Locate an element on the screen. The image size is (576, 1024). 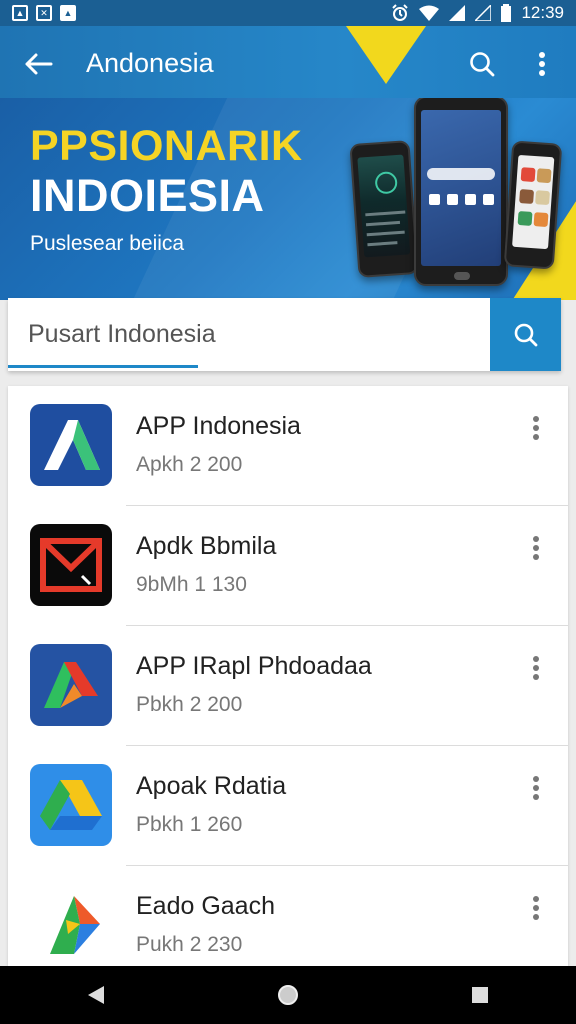
system-nav-bar is located at coordinates (288, 995).